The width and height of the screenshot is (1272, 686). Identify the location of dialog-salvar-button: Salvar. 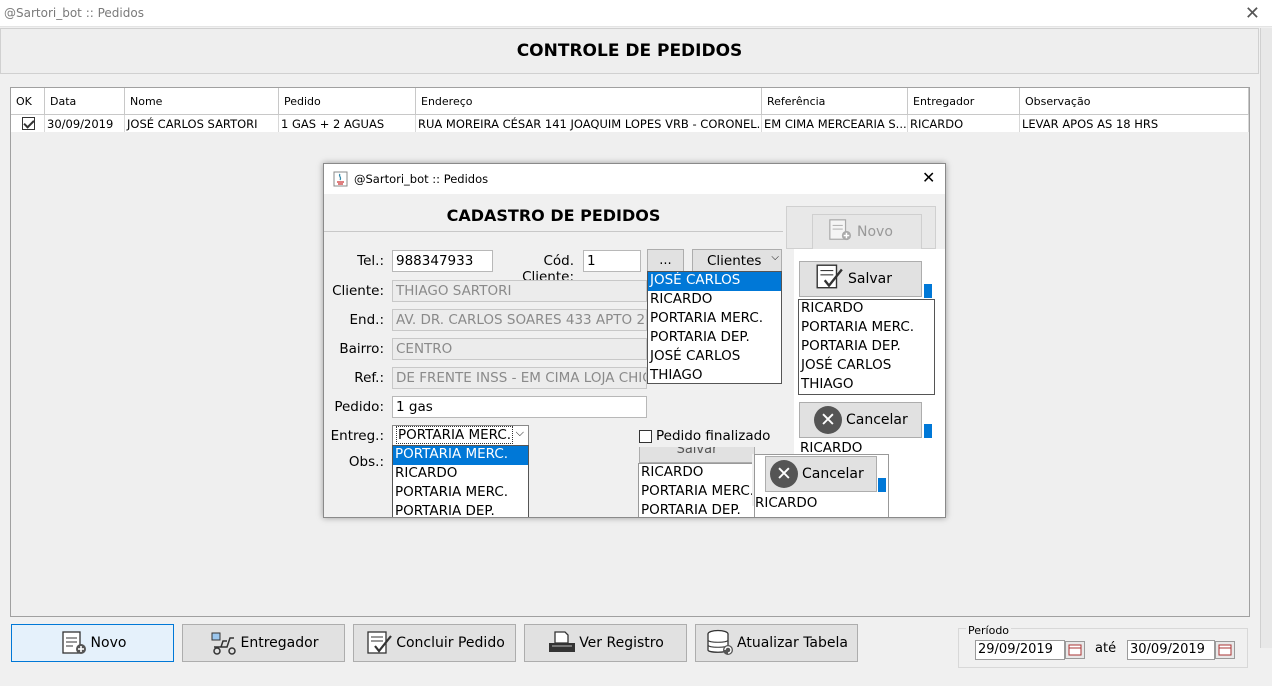
(860, 279).